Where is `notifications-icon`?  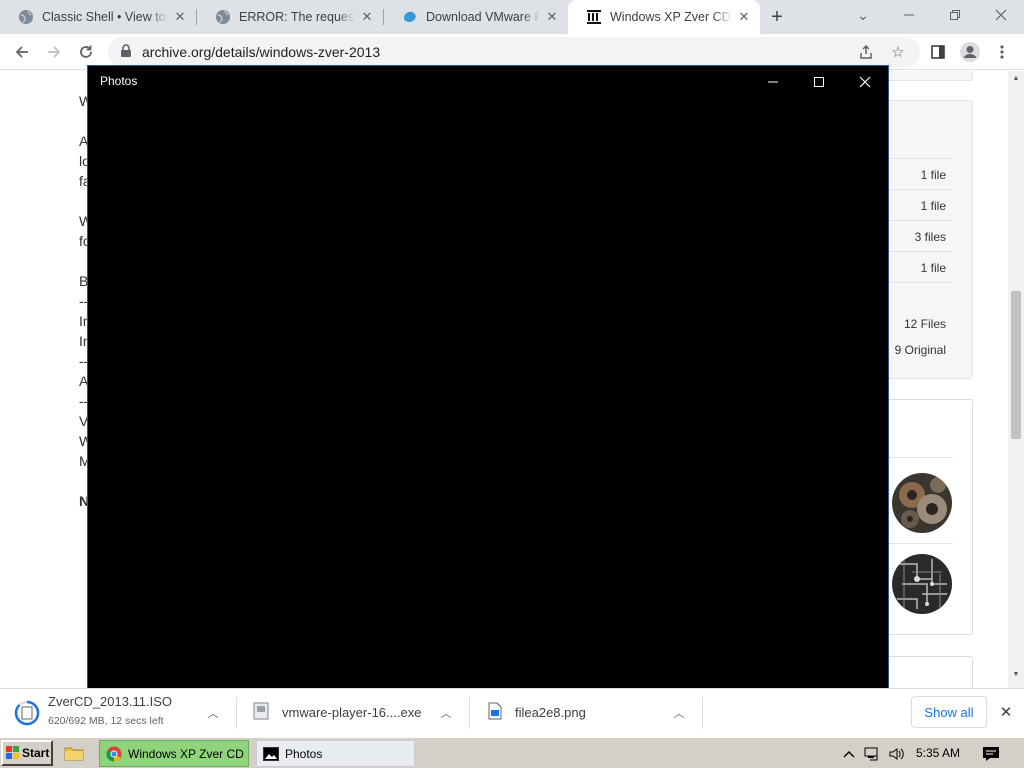 notifications-icon is located at coordinates (991, 753).